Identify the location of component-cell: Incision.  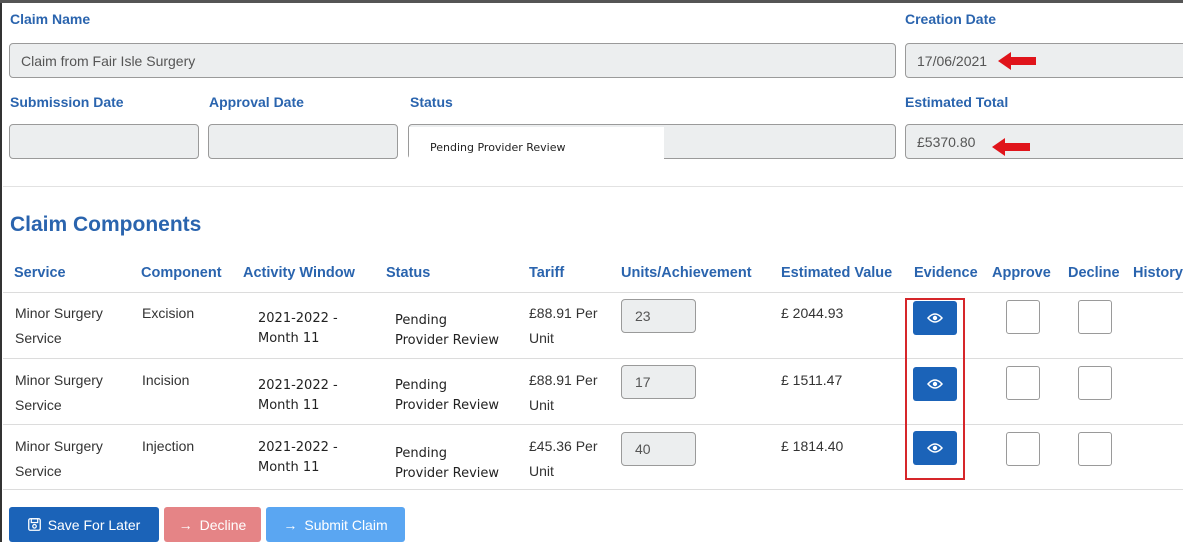
(166, 380).